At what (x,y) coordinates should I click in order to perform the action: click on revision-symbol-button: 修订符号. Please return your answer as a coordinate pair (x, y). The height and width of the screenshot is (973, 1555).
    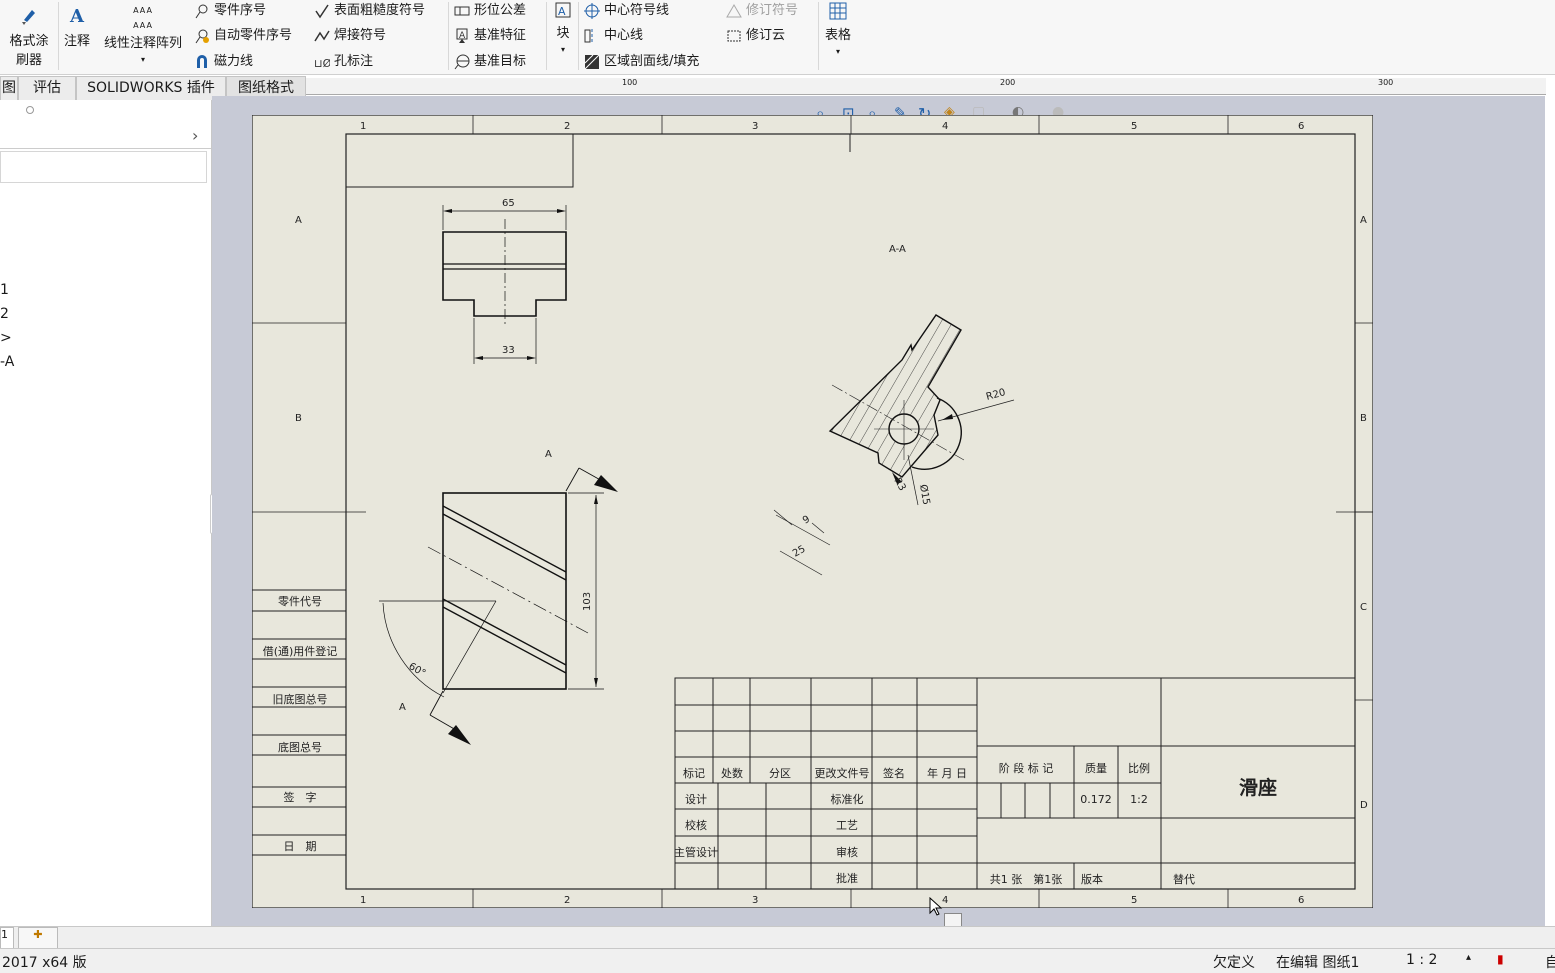
    Looking at the image, I should click on (762, 9).